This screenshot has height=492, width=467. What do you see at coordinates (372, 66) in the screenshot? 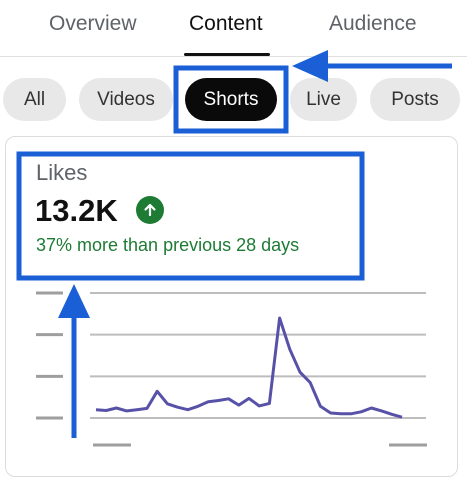
I see `annotation-arrow-left` at bounding box center [372, 66].